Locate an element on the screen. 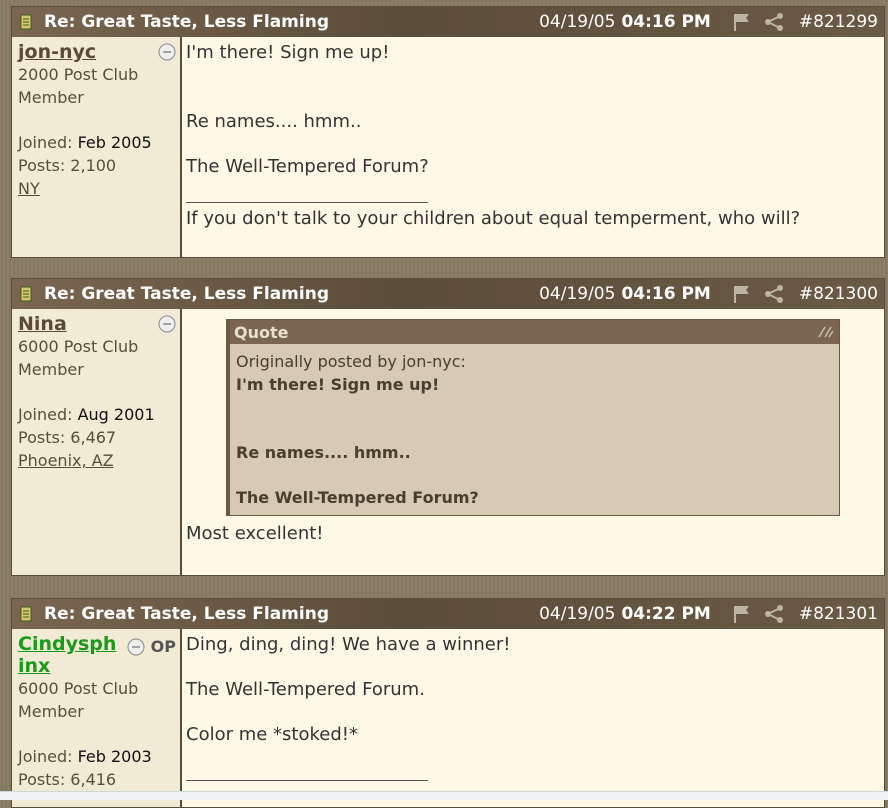 The image size is (888, 808). quote-attribution: Originally posted by jon-nyc: is located at coordinates (351, 361).